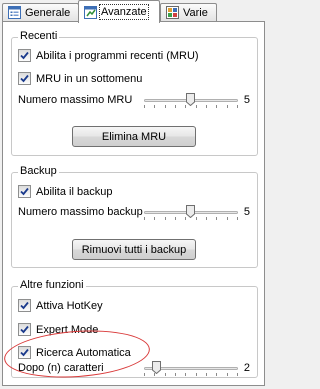  Describe the element at coordinates (69, 305) in the screenshot. I see `hotkey-label: Attiva HotKey` at that location.